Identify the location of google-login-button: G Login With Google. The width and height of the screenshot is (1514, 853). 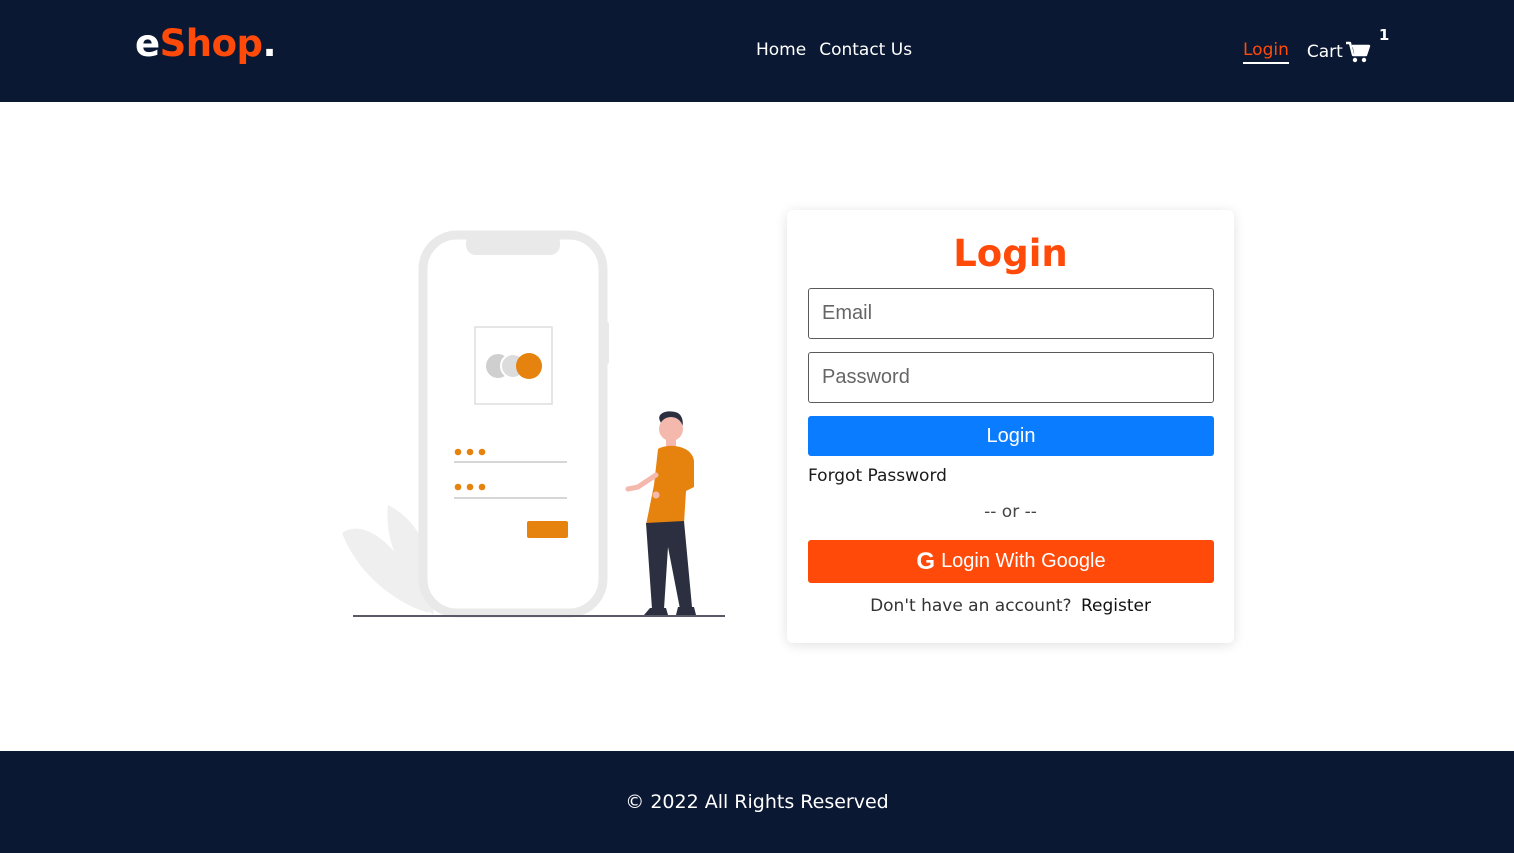
(1011, 561).